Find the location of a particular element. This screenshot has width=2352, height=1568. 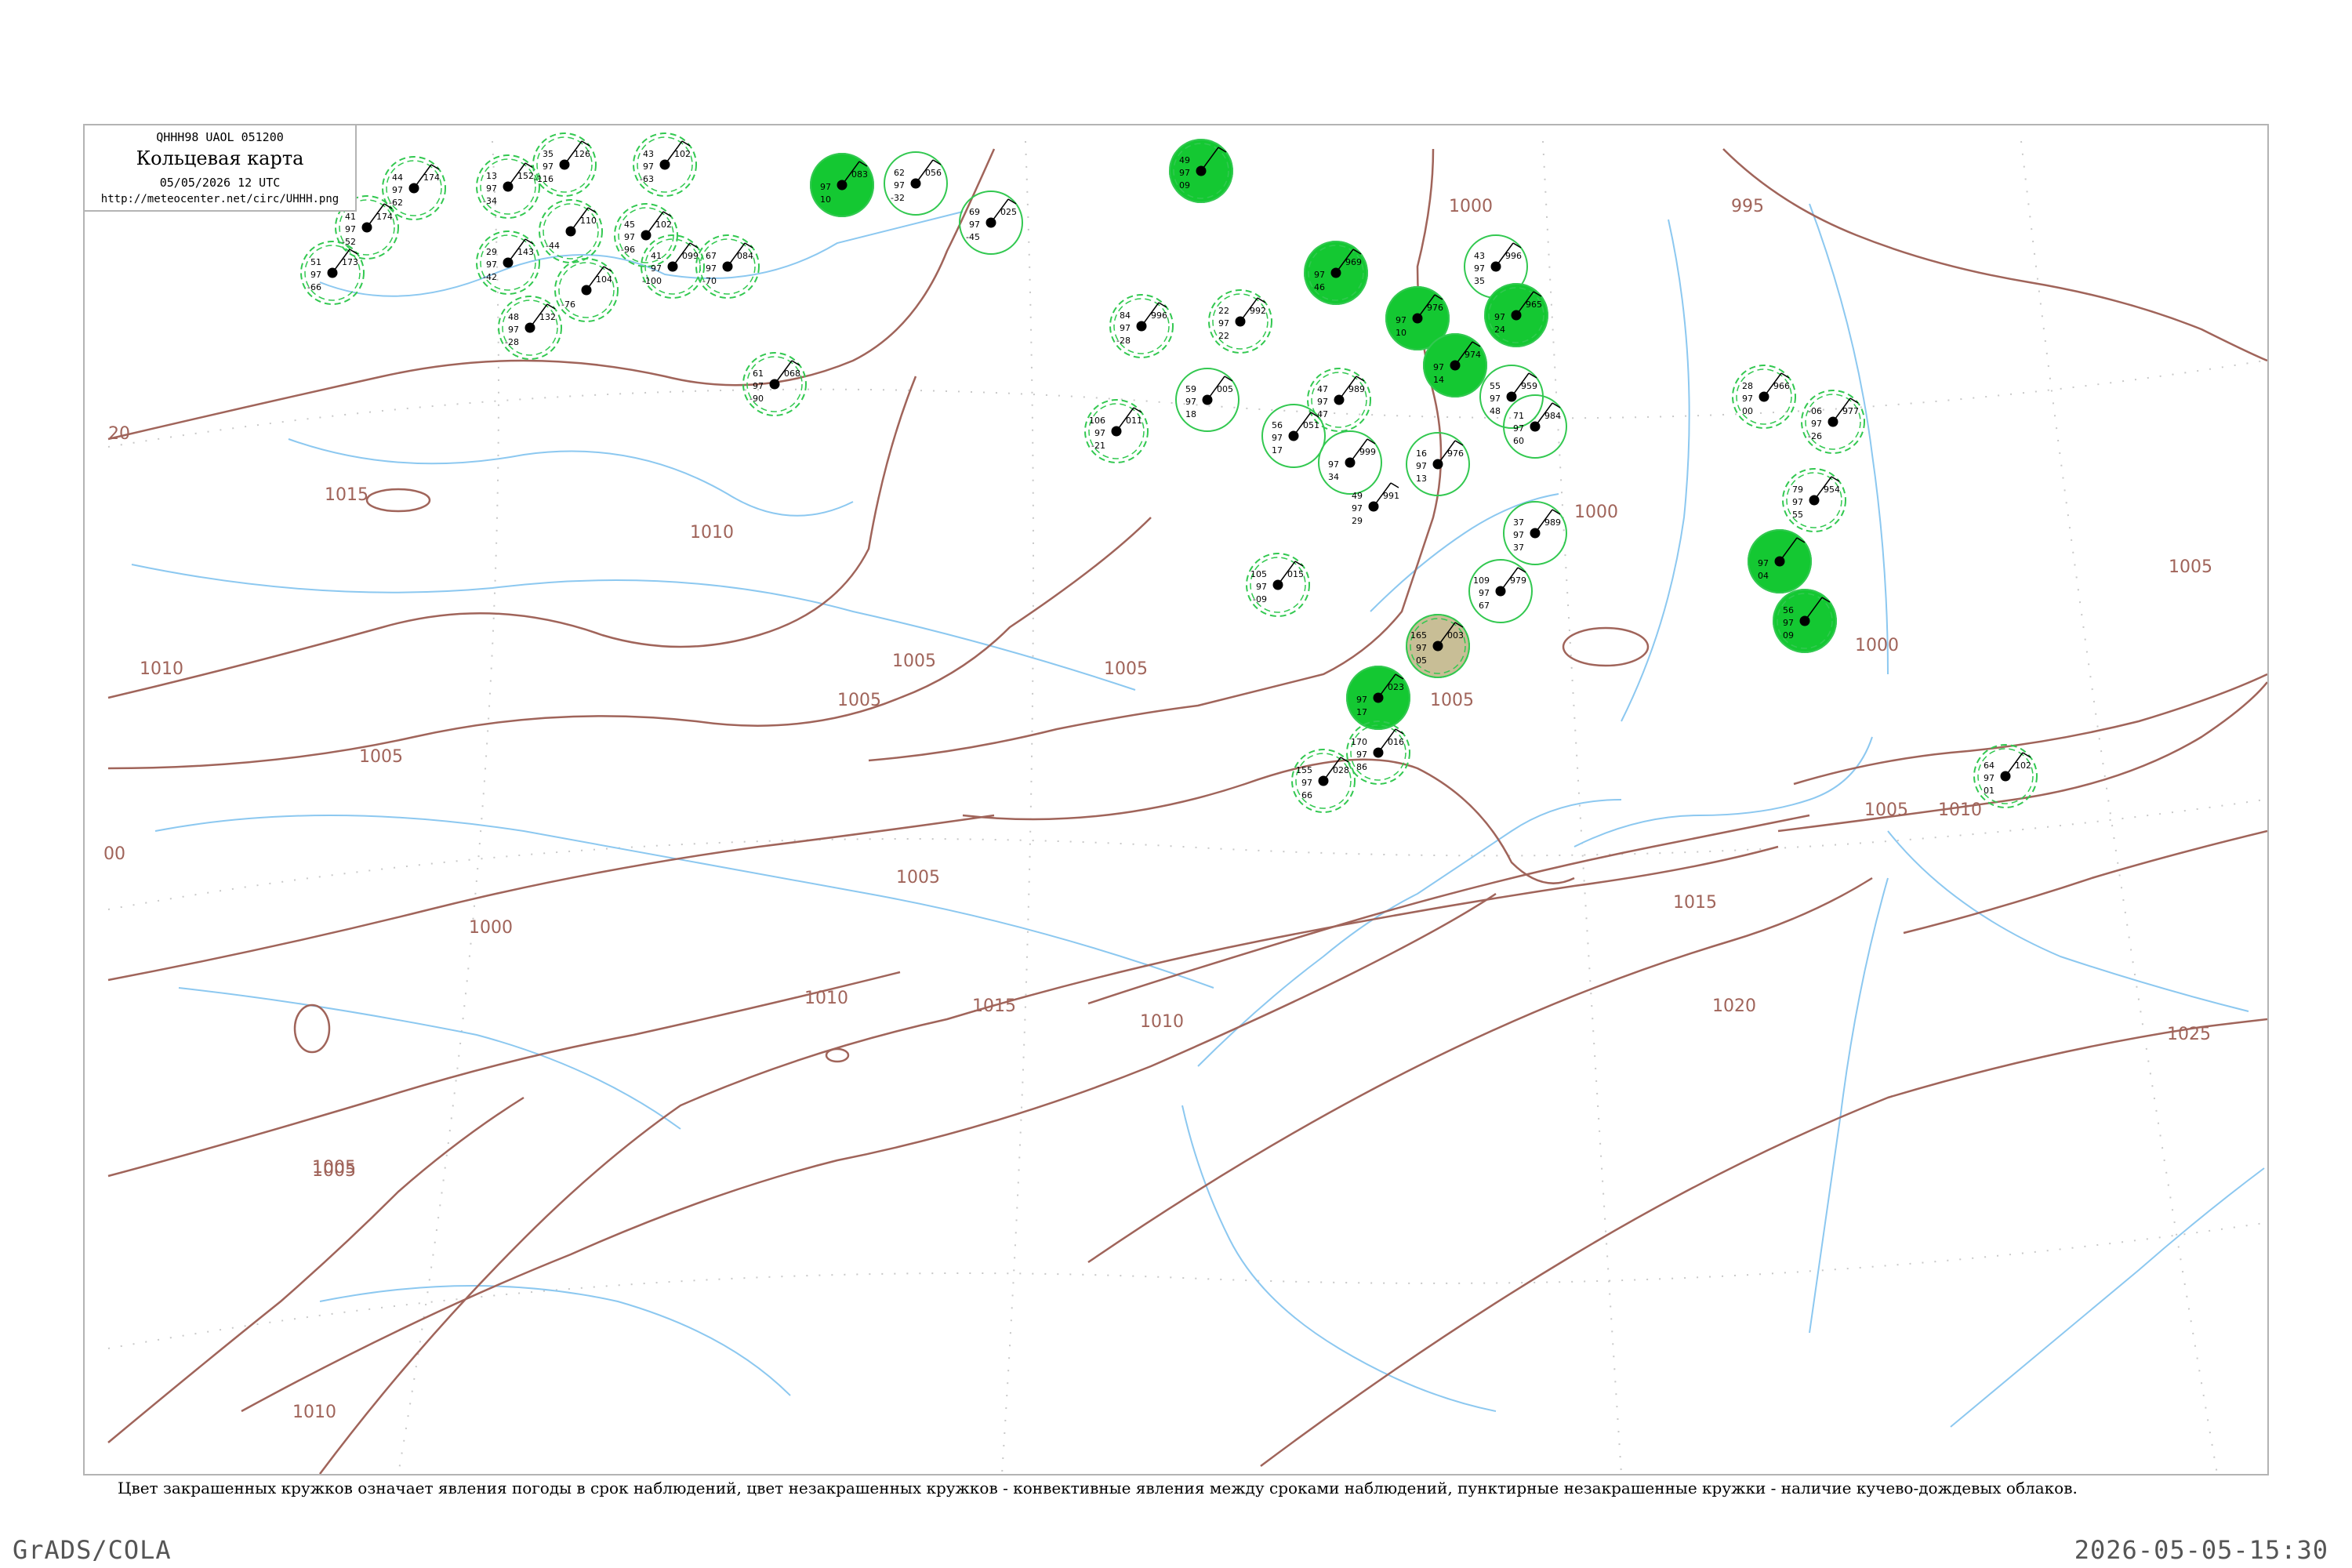

station-value: -100 is located at coordinates (652, 281).